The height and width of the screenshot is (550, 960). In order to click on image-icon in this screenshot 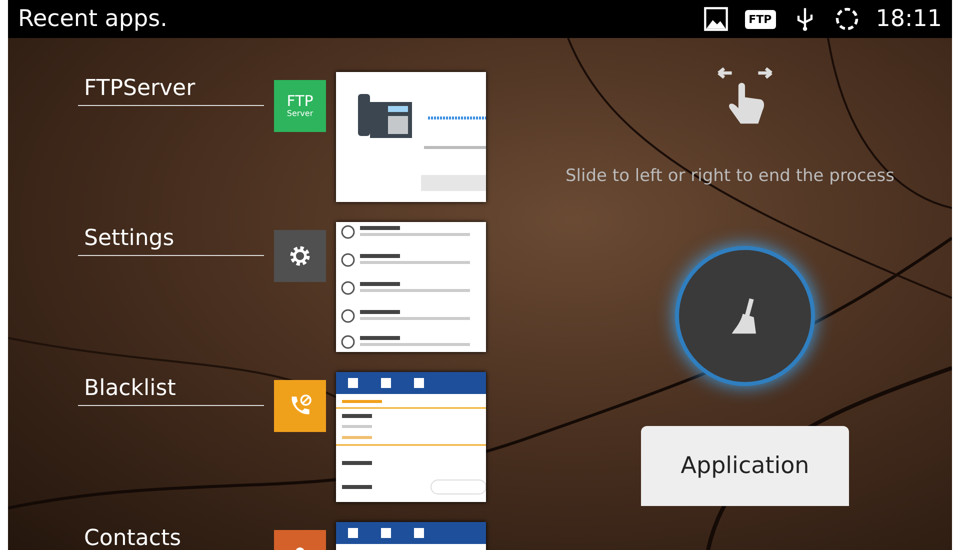, I will do `click(715, 19)`.